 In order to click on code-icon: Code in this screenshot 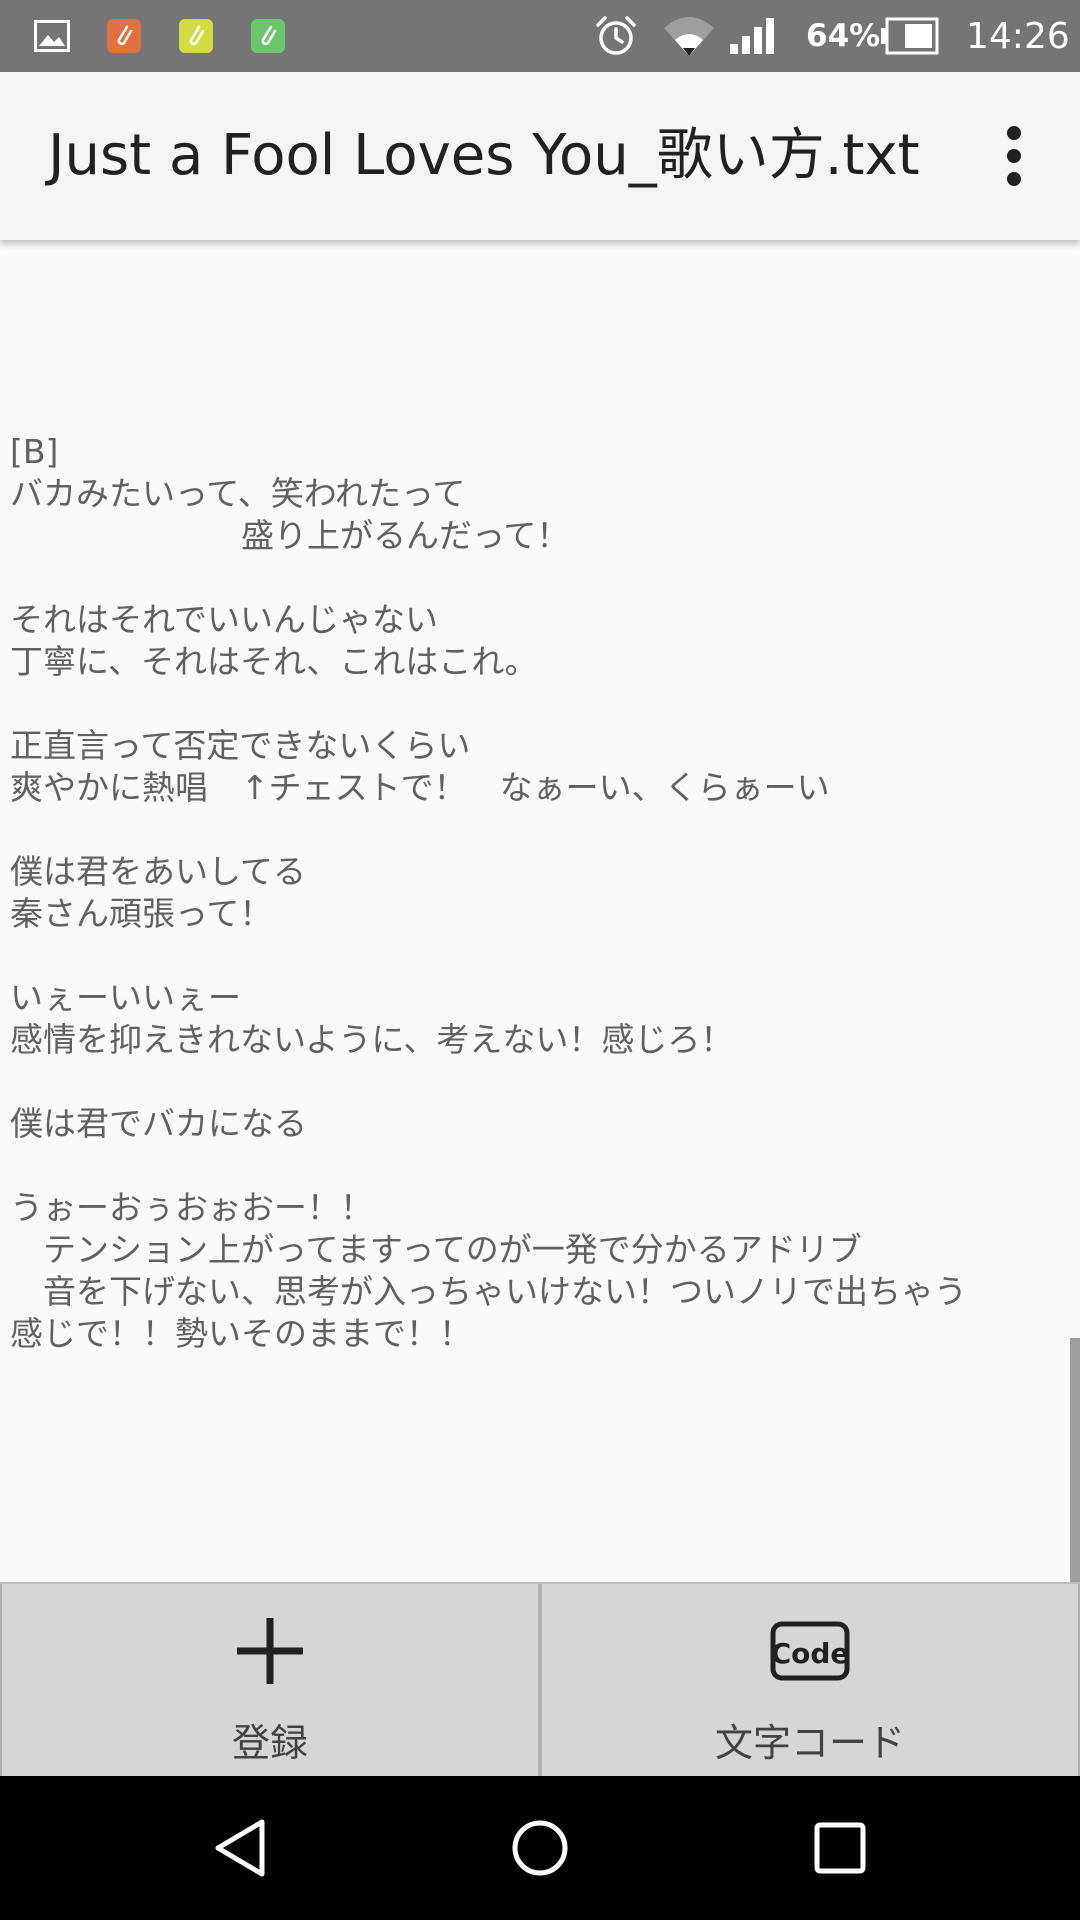, I will do `click(810, 1651)`.